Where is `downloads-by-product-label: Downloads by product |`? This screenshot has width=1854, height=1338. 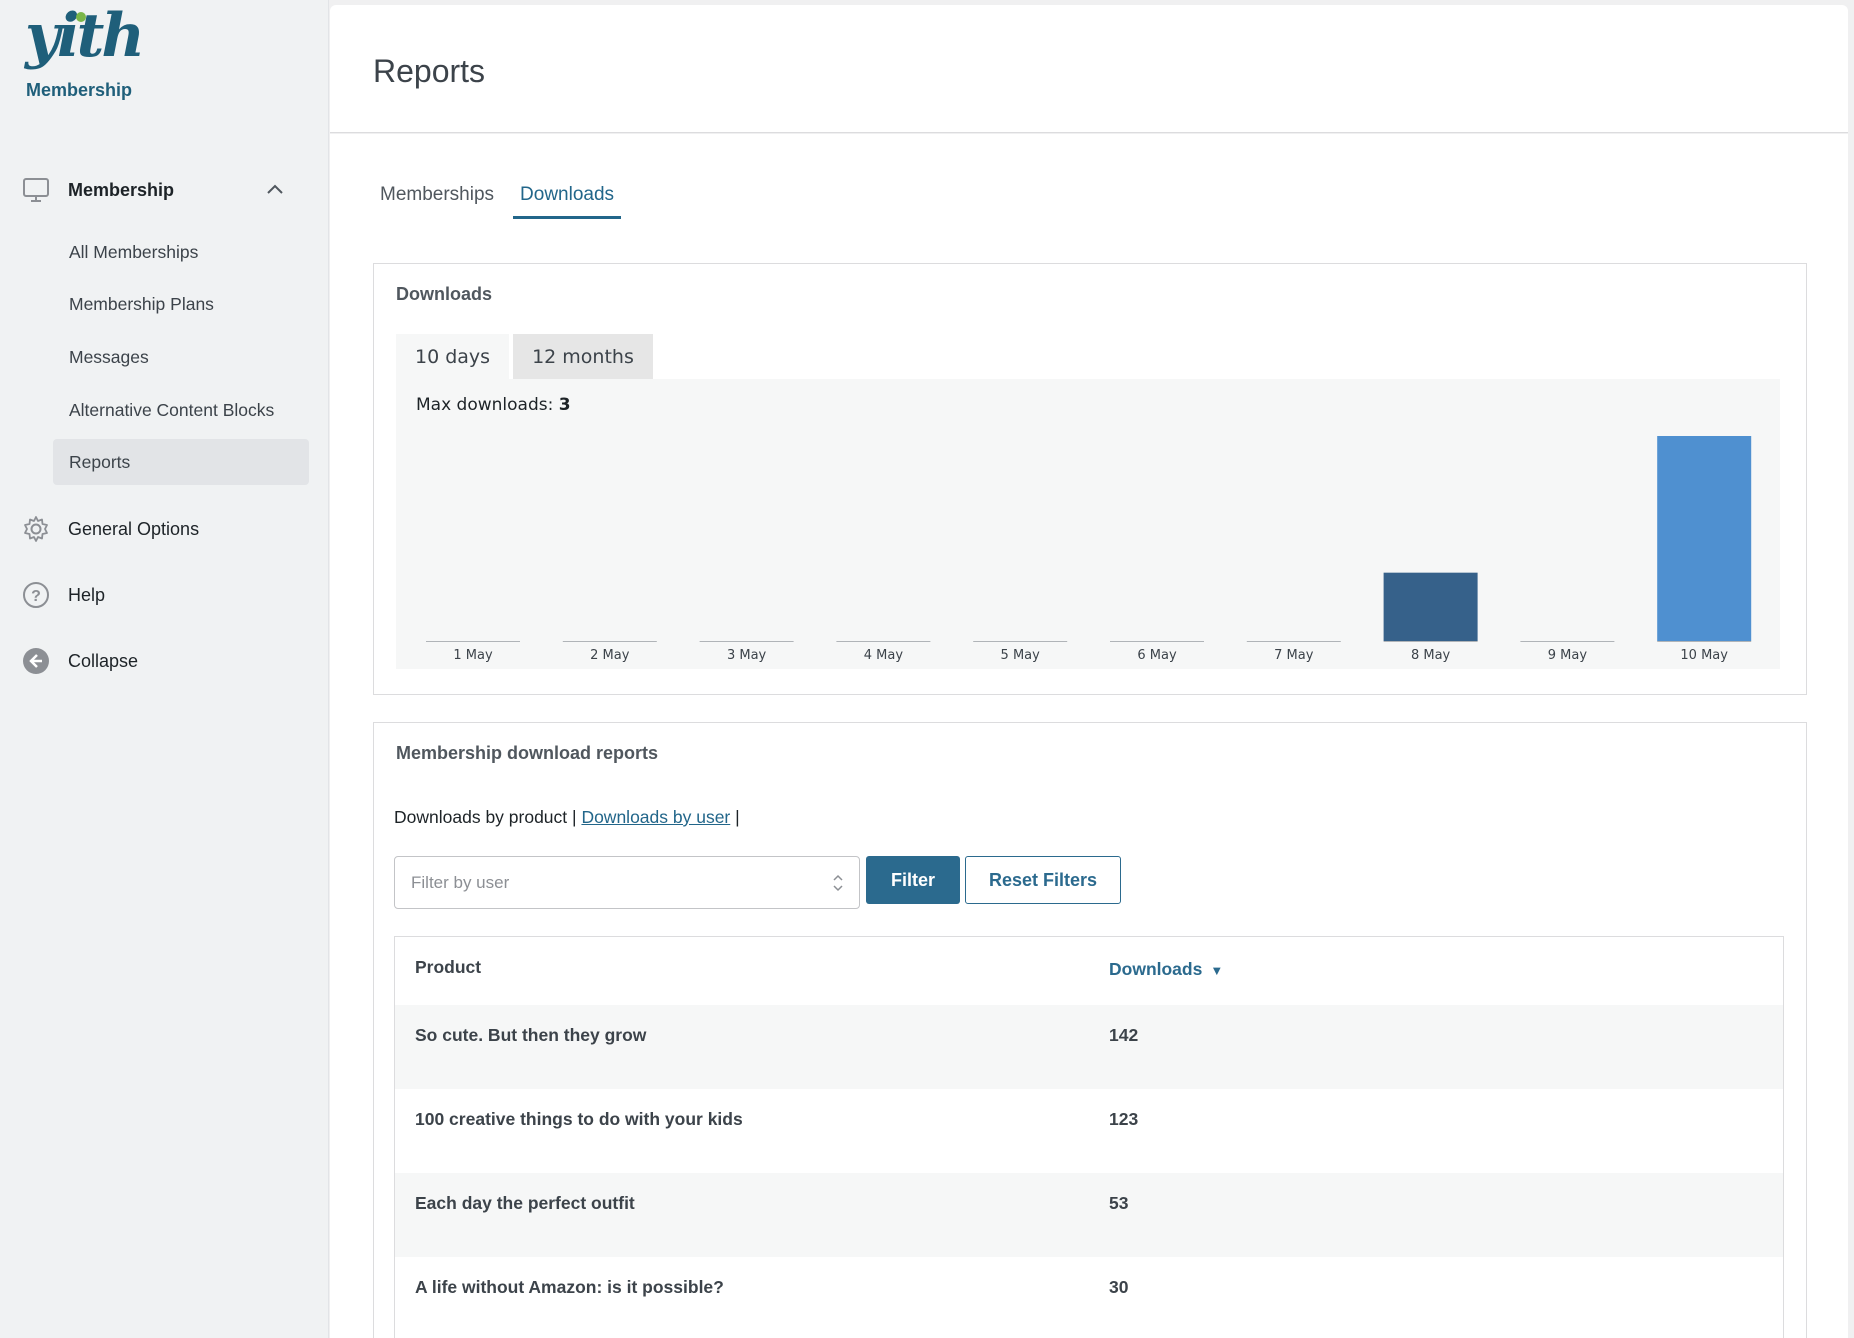
downloads-by-product-label: Downloads by product | is located at coordinates (485, 817).